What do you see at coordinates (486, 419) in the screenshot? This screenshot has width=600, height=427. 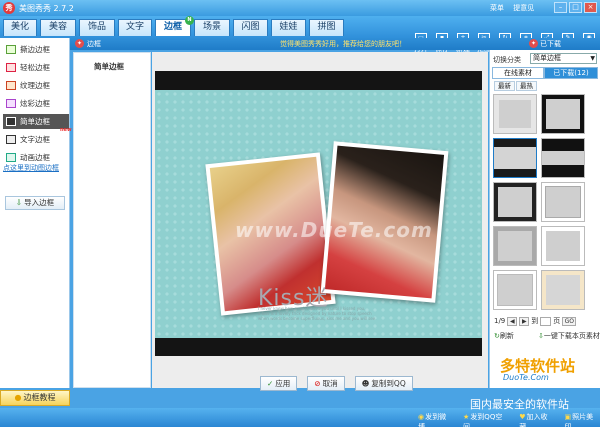 I see `share-qzone-button: ★发到QQ空间` at bounding box center [486, 419].